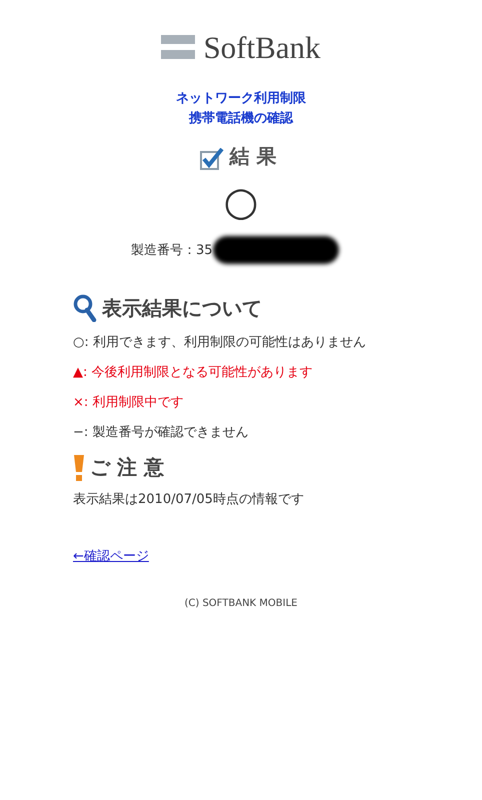 The width and height of the screenshot is (482, 800). I want to click on result-symbol: ○, so click(241, 202).